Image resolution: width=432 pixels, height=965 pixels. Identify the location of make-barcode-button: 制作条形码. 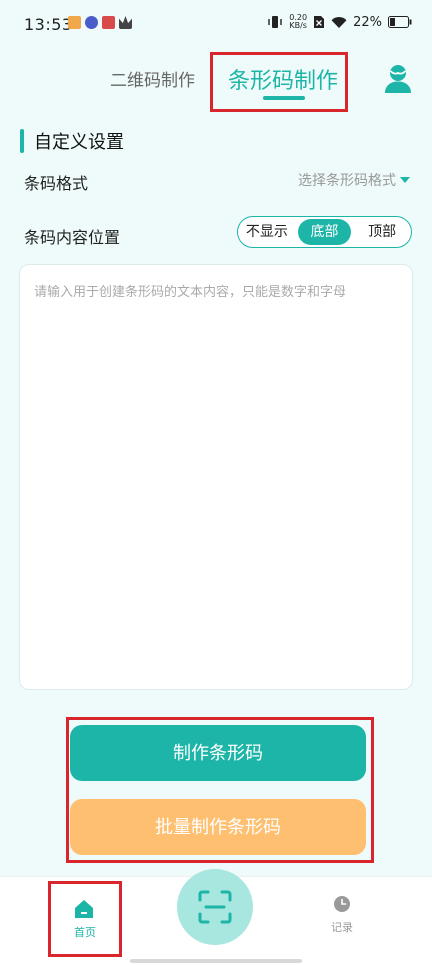
(218, 753).